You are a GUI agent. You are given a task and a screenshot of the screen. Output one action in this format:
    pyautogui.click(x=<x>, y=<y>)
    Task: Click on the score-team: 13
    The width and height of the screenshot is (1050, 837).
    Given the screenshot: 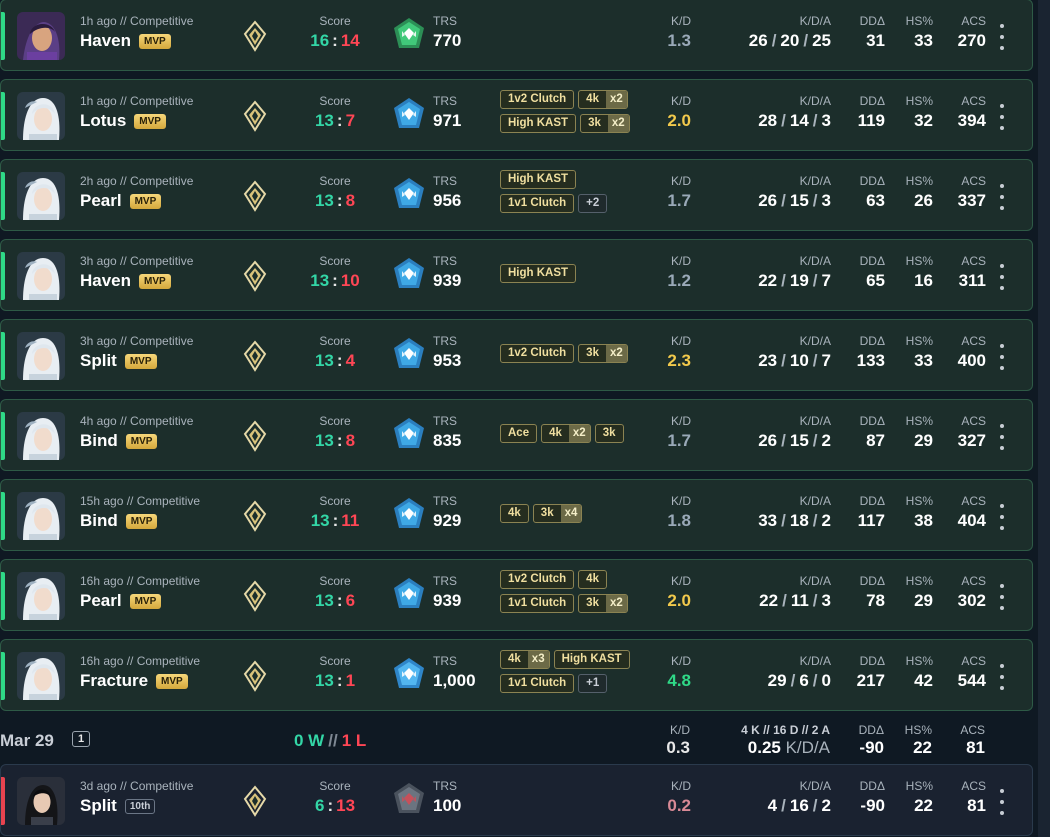 What is the action you would take?
    pyautogui.click(x=320, y=520)
    